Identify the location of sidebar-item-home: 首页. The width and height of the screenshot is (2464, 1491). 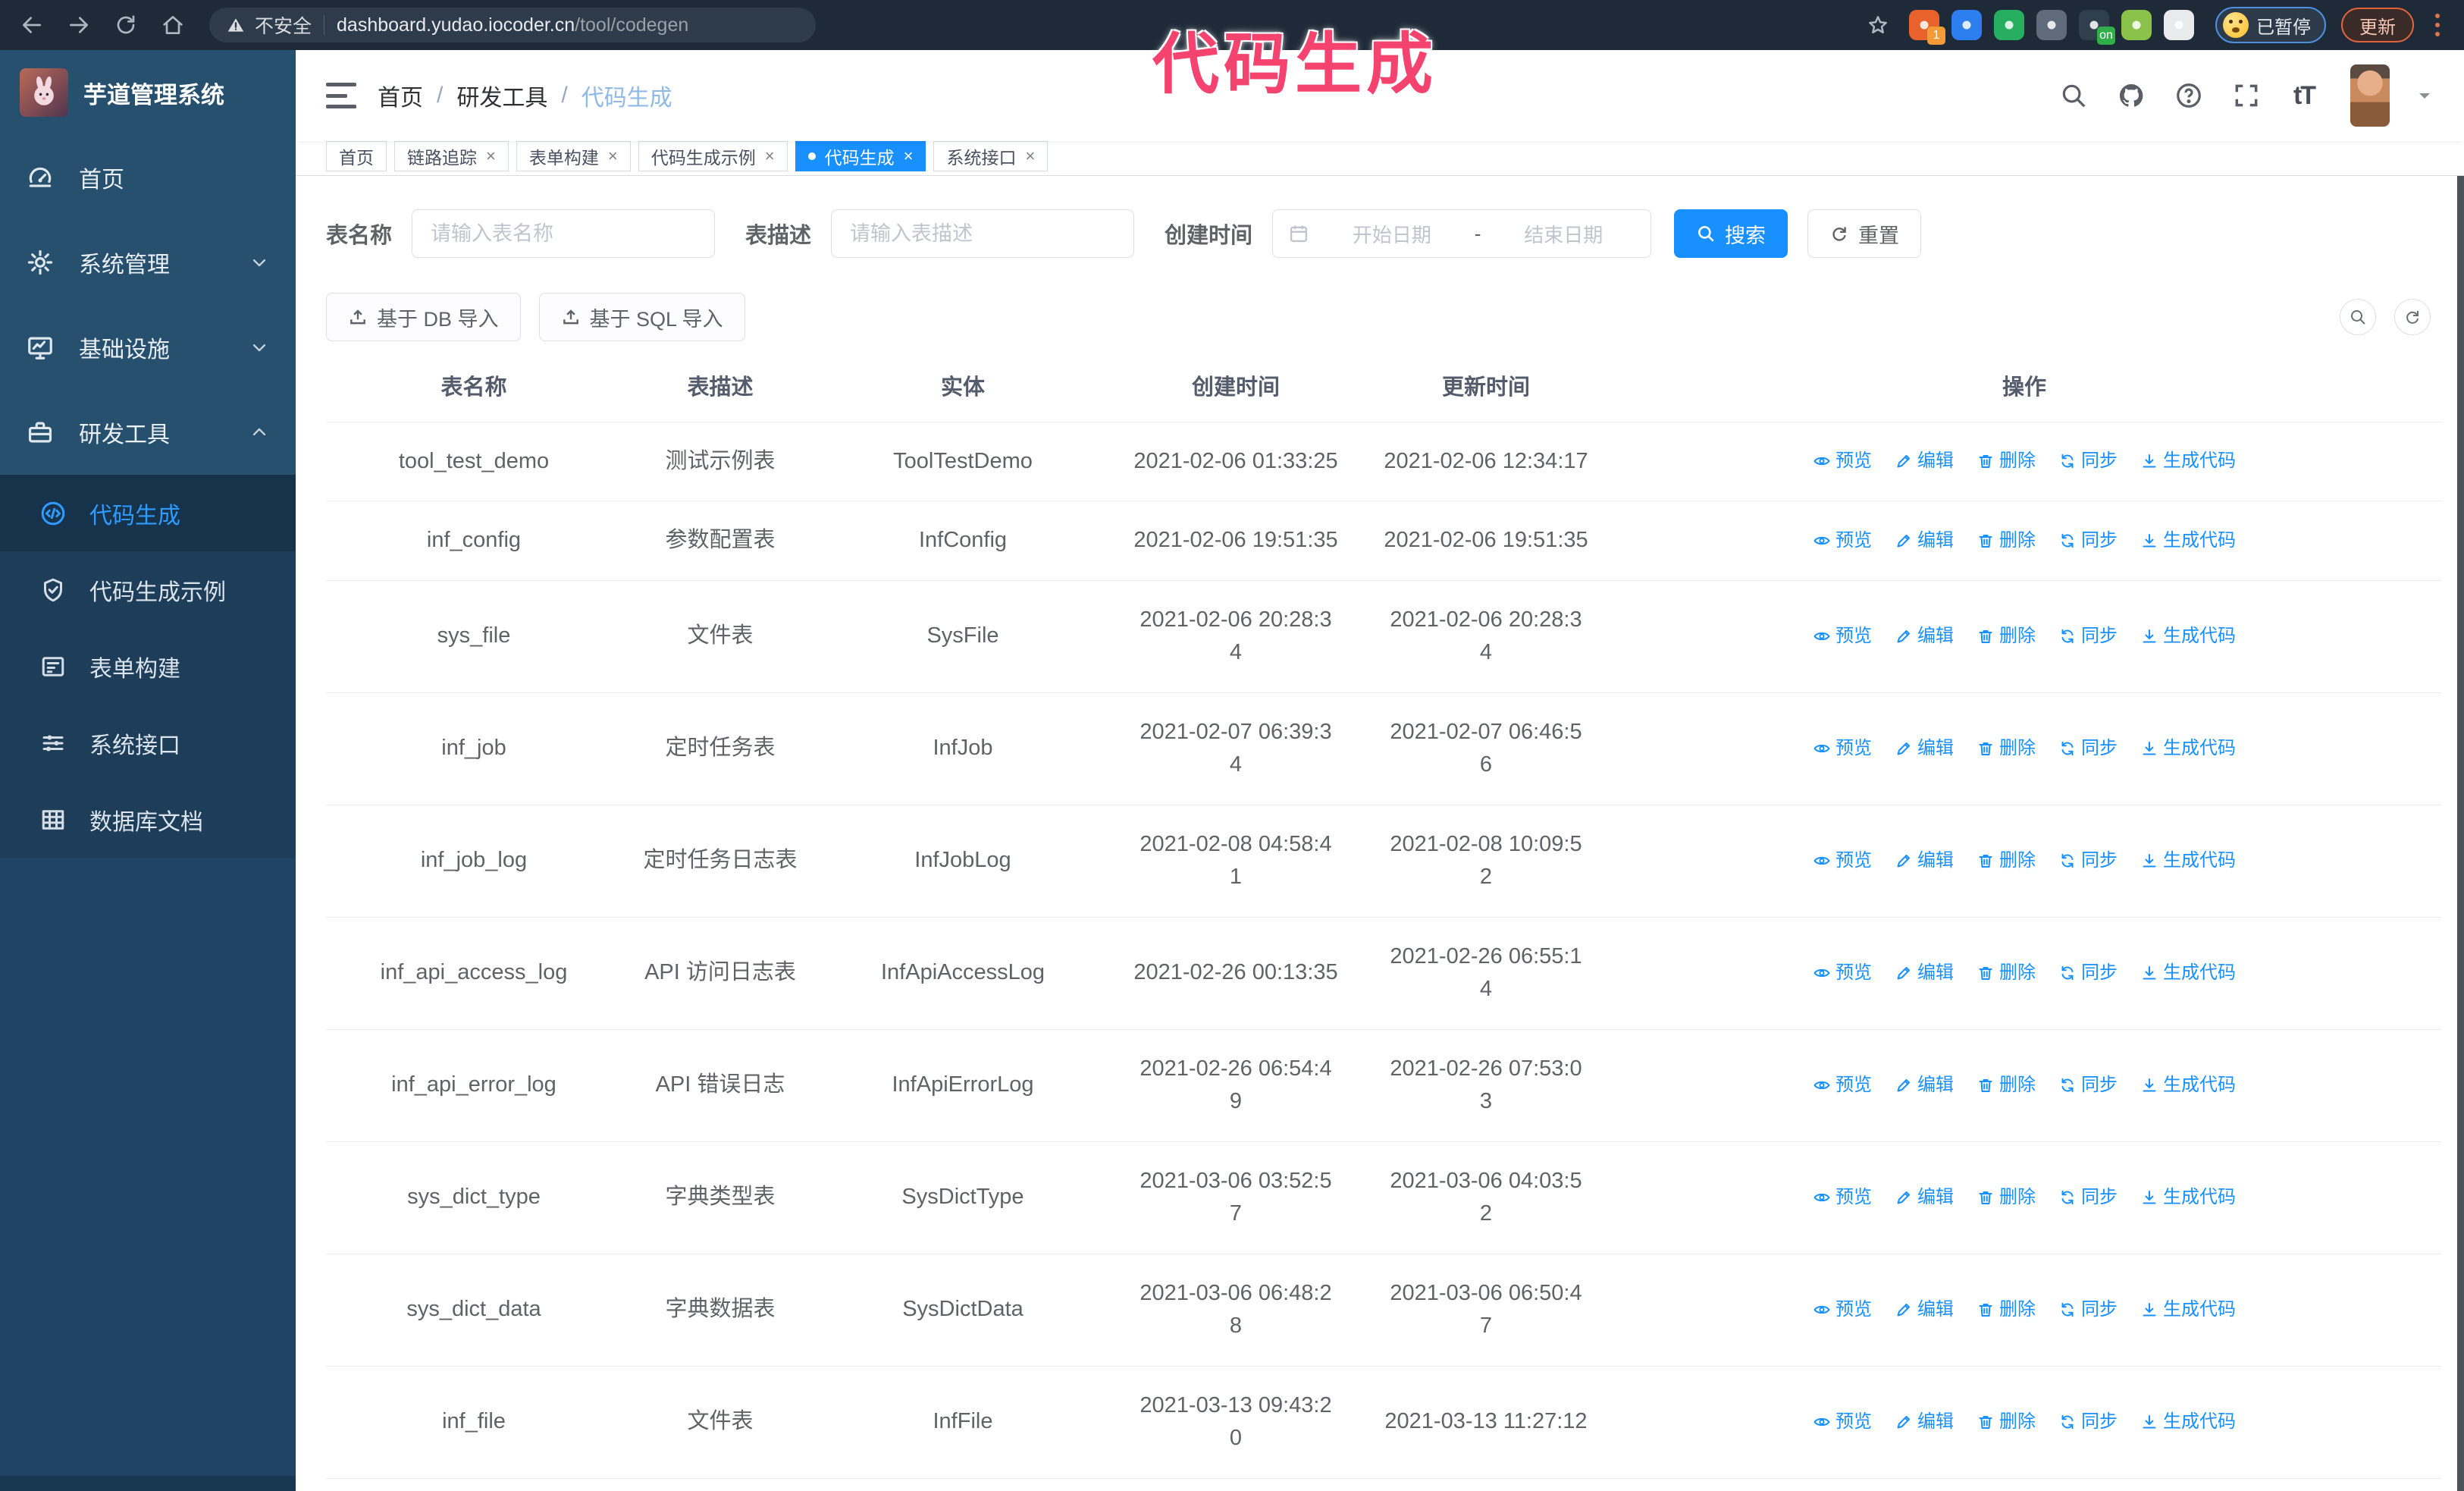
(148, 177).